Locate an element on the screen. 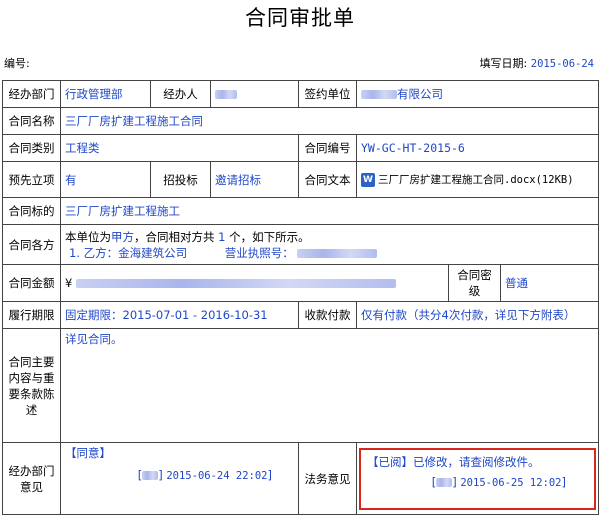 Image resolution: width=600 pixels, height=530 pixels. dept-opinion: 【同意】 [] 2015-06-24 22:02] is located at coordinates (179, 478).